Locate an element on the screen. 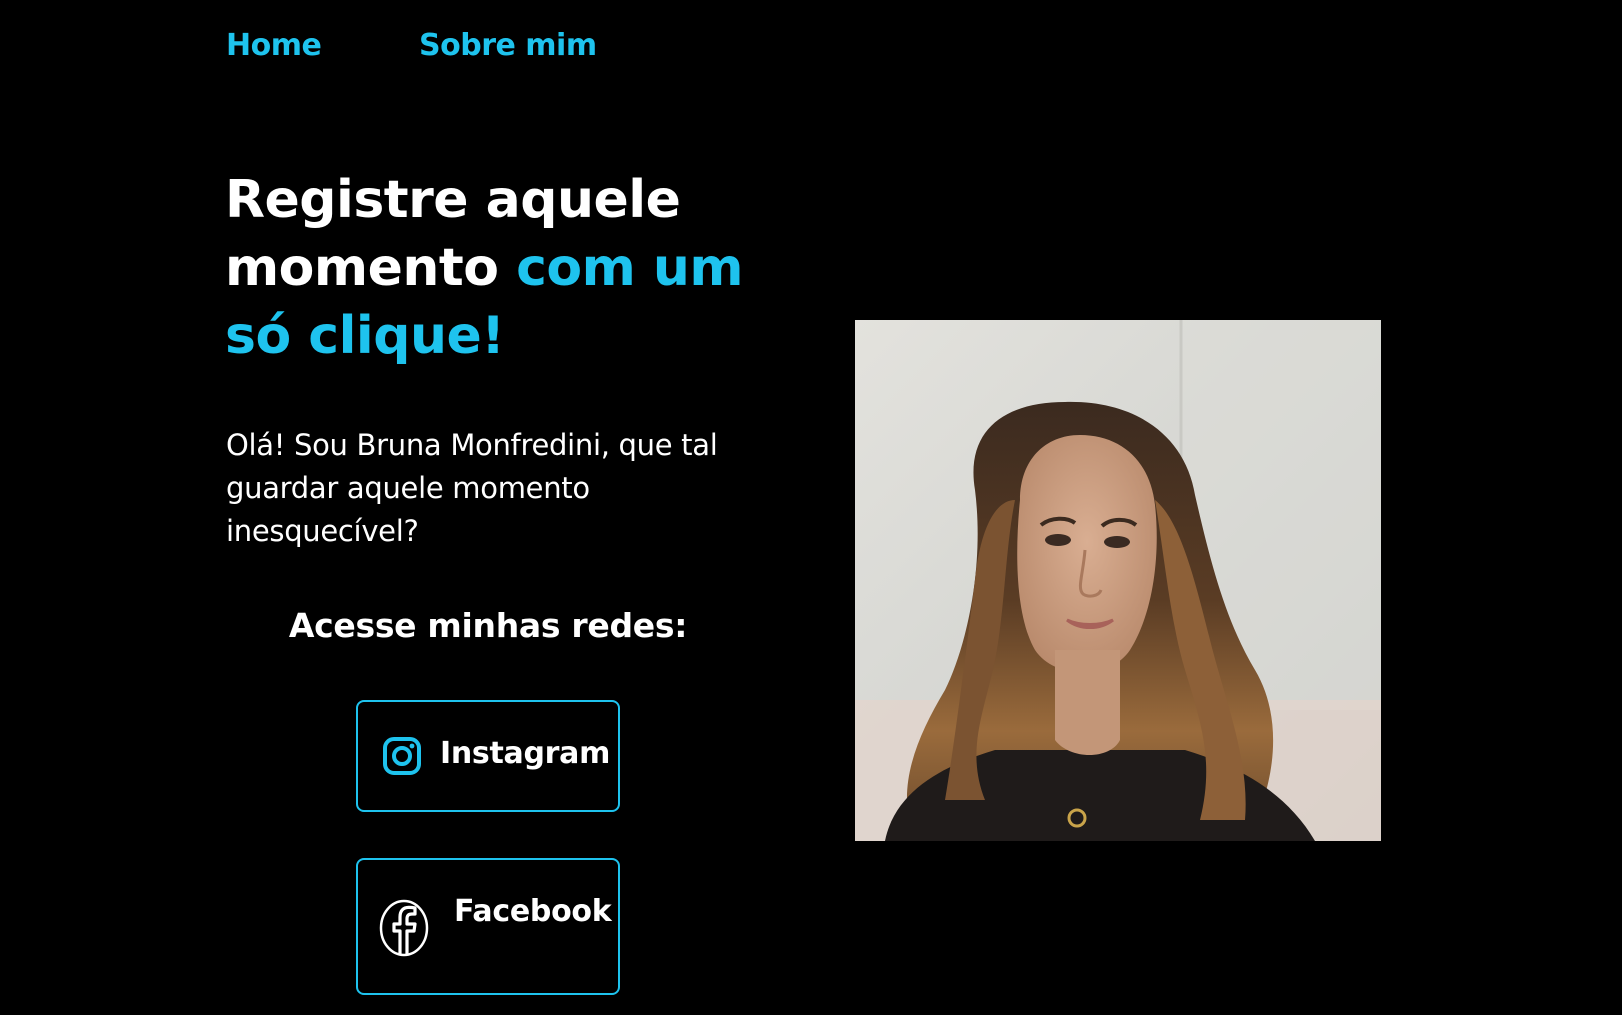 This screenshot has width=1622, height=1015. instagram-button-label: Instagram is located at coordinates (525, 753).